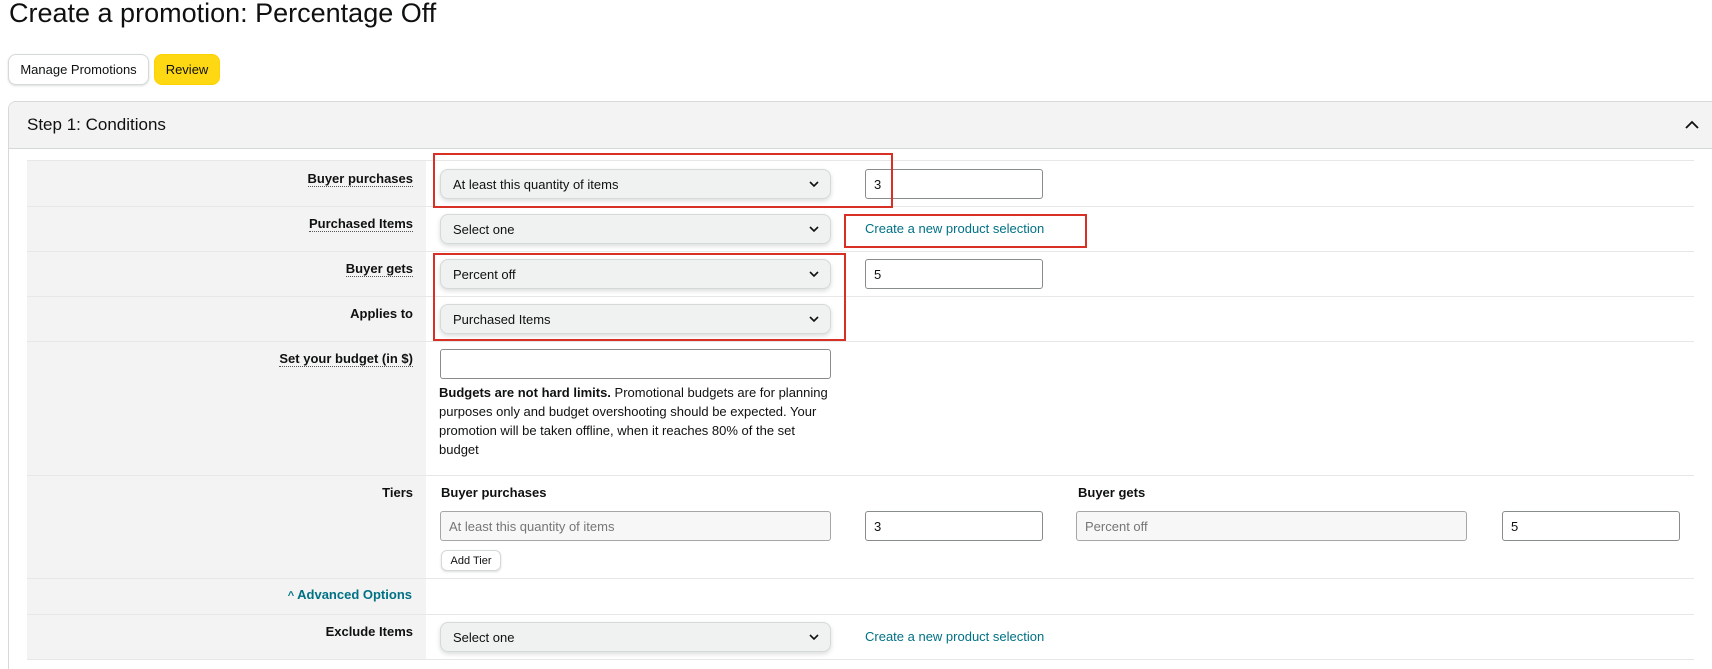 Image resolution: width=1712 pixels, height=669 pixels. Describe the element at coordinates (494, 492) in the screenshot. I see `tiers-col-buyer-purchases: Buyer purchases` at that location.